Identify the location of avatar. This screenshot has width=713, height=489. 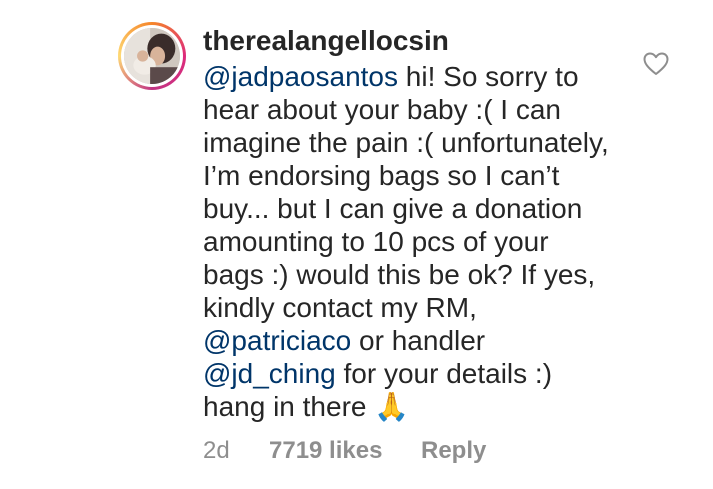
(152, 56).